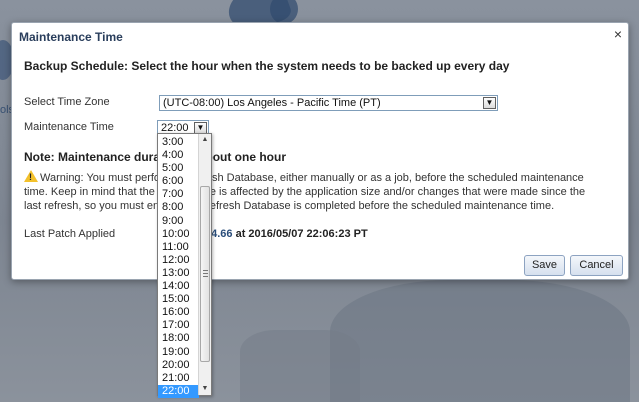 This screenshot has width=639, height=402. I want to click on chevron-down-icon: ▼, so click(489, 103).